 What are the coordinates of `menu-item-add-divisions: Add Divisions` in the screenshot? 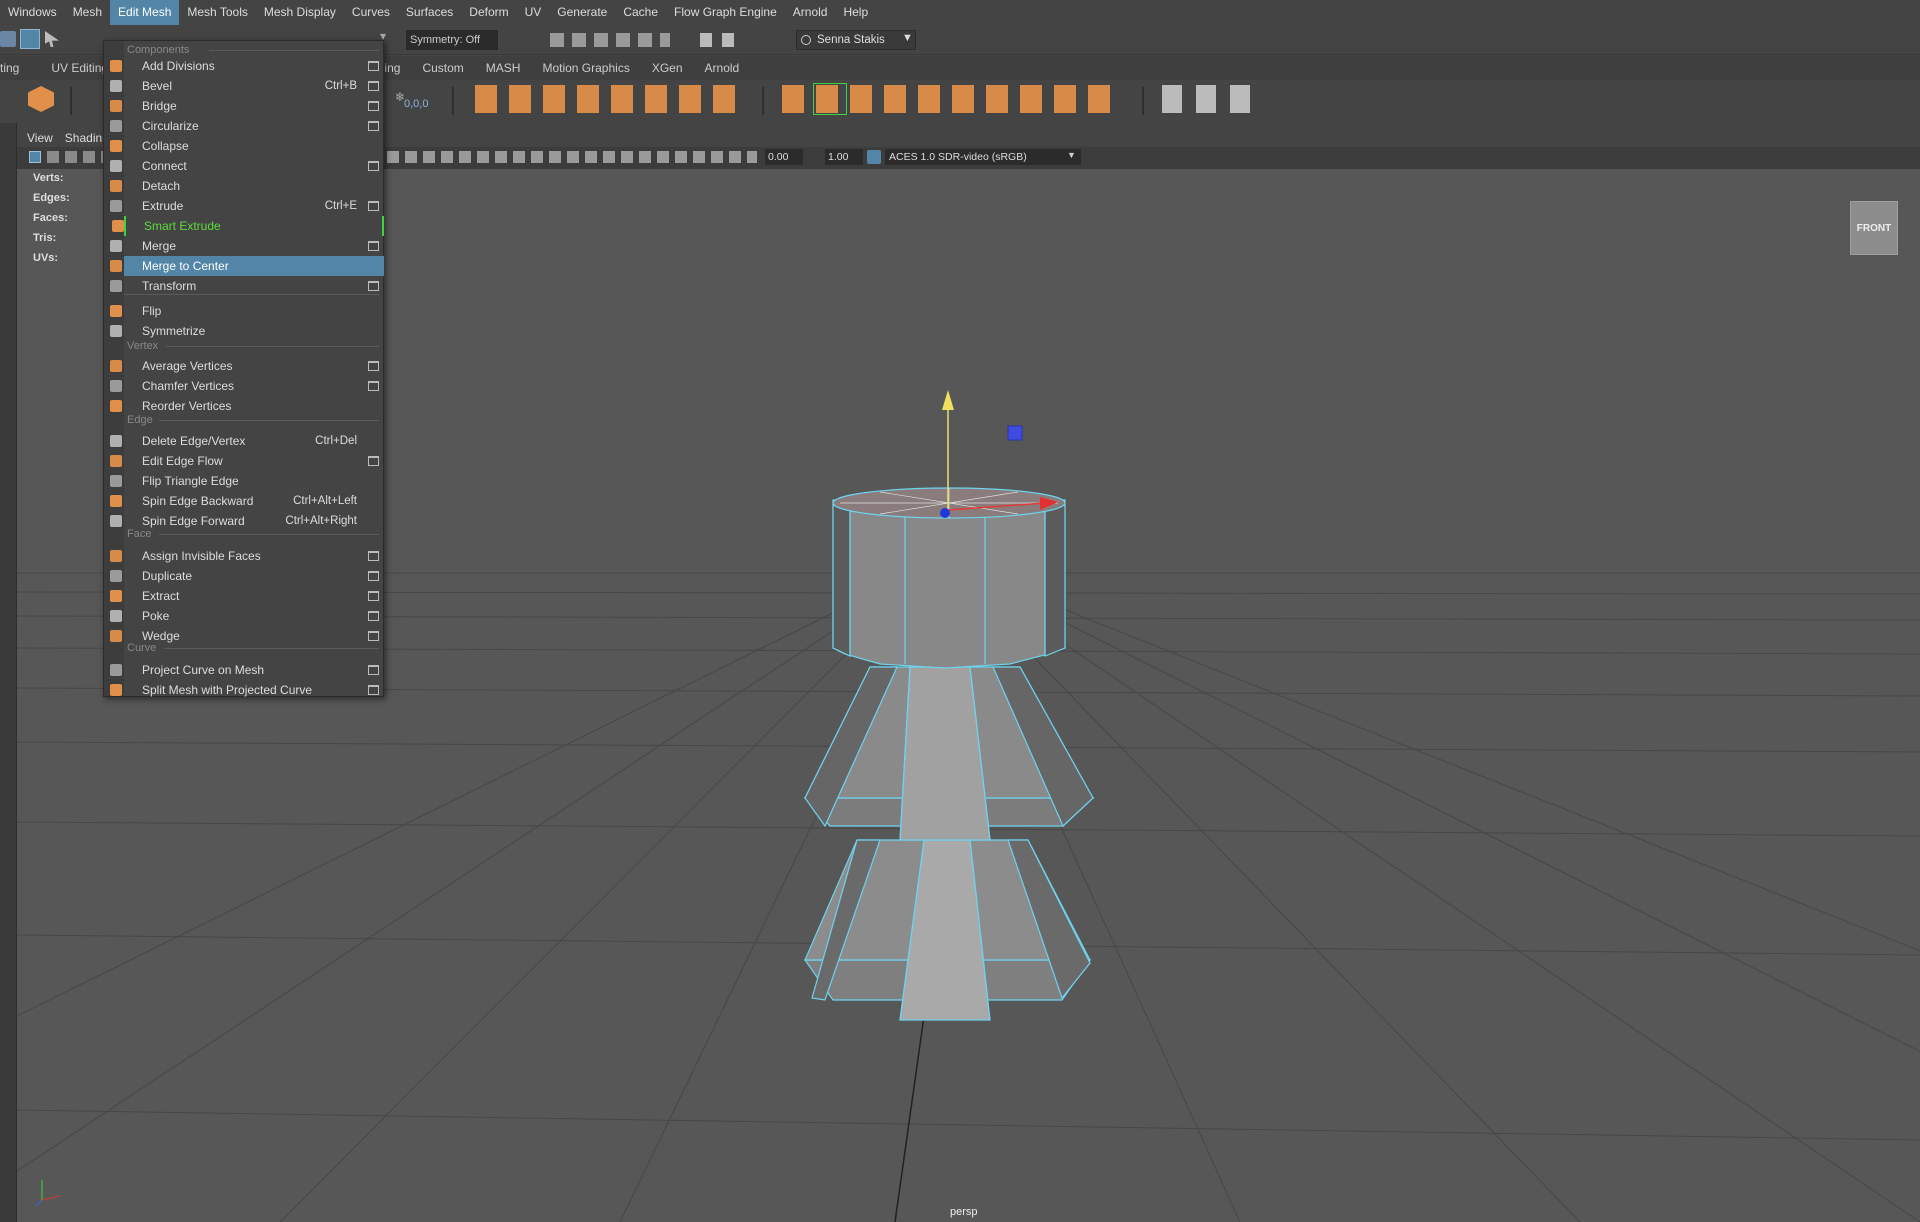 It's located at (247, 66).